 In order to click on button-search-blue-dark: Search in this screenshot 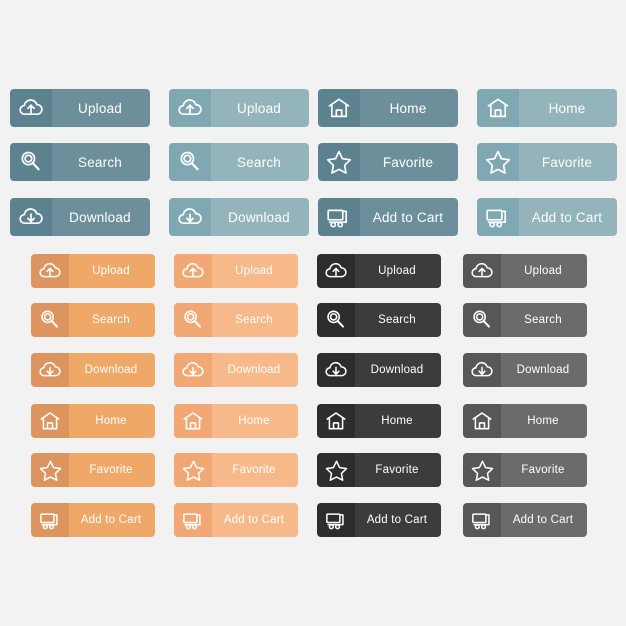, I will do `click(80, 162)`.